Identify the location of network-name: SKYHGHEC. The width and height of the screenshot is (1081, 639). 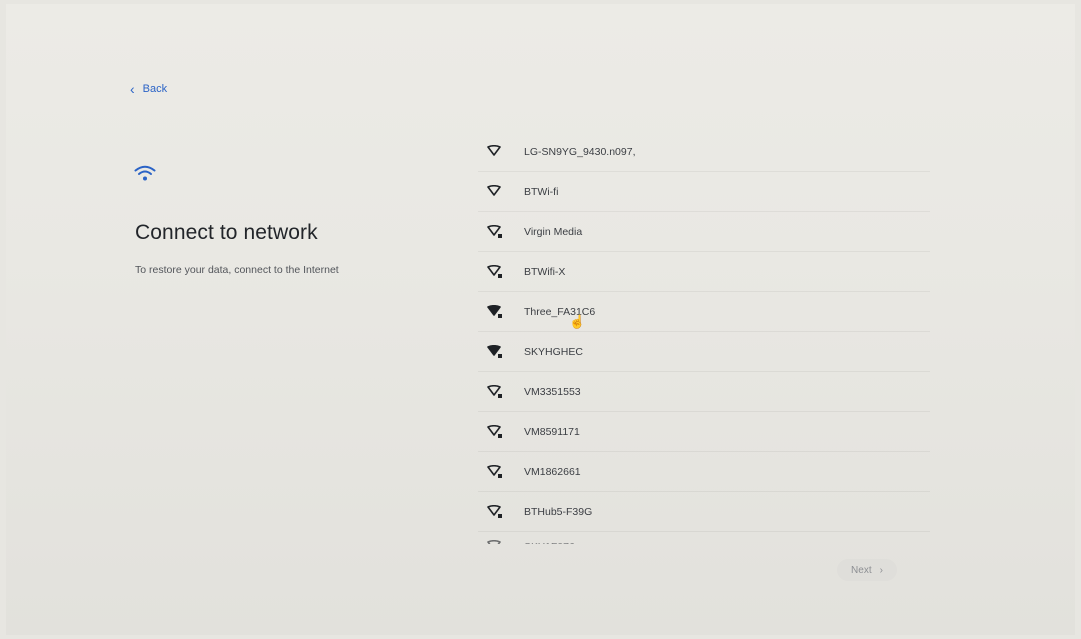
(553, 351).